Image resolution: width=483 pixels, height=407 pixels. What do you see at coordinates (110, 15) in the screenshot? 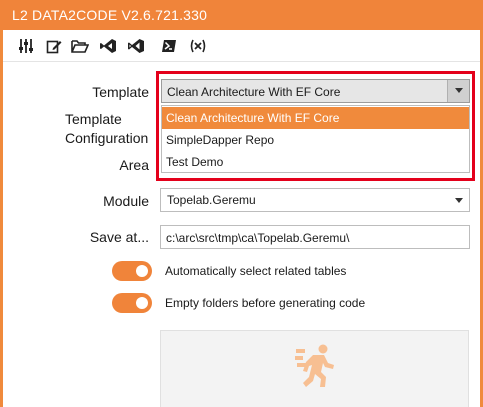
I see `window-title: L2 DATA2CODE V2.6.721.330` at bounding box center [110, 15].